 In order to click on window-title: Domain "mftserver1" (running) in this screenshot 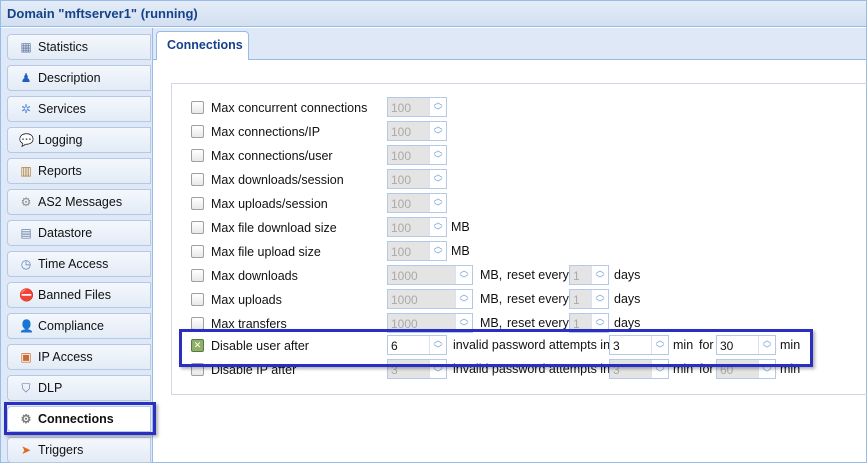, I will do `click(433, 14)`.